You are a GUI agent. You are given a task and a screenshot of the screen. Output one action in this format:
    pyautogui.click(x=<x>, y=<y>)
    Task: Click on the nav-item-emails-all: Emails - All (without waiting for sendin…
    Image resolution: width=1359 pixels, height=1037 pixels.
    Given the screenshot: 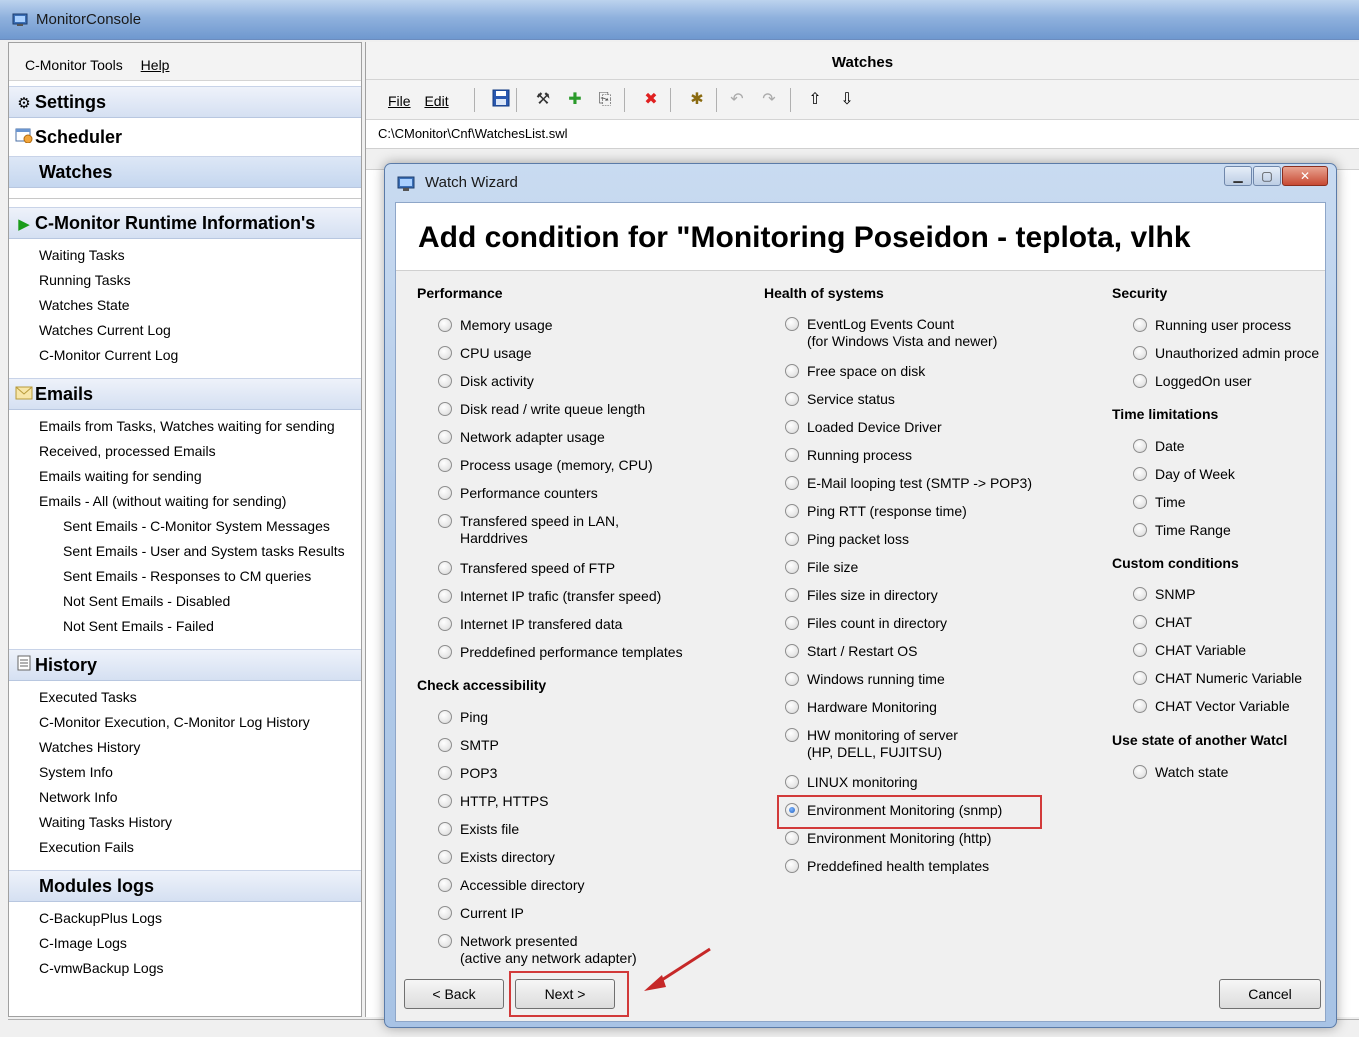 What is the action you would take?
    pyautogui.click(x=185, y=502)
    